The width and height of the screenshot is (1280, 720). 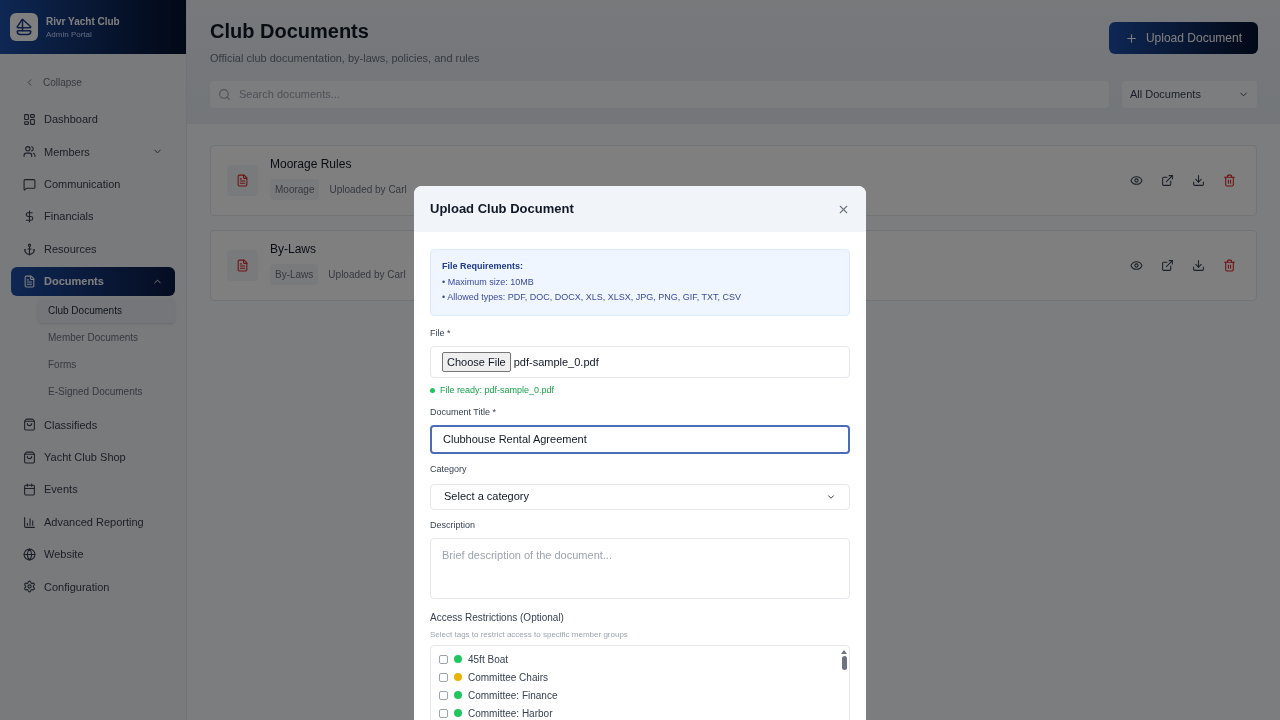 I want to click on title-input: Clubhouse Rental Agreement, so click(x=640, y=439).